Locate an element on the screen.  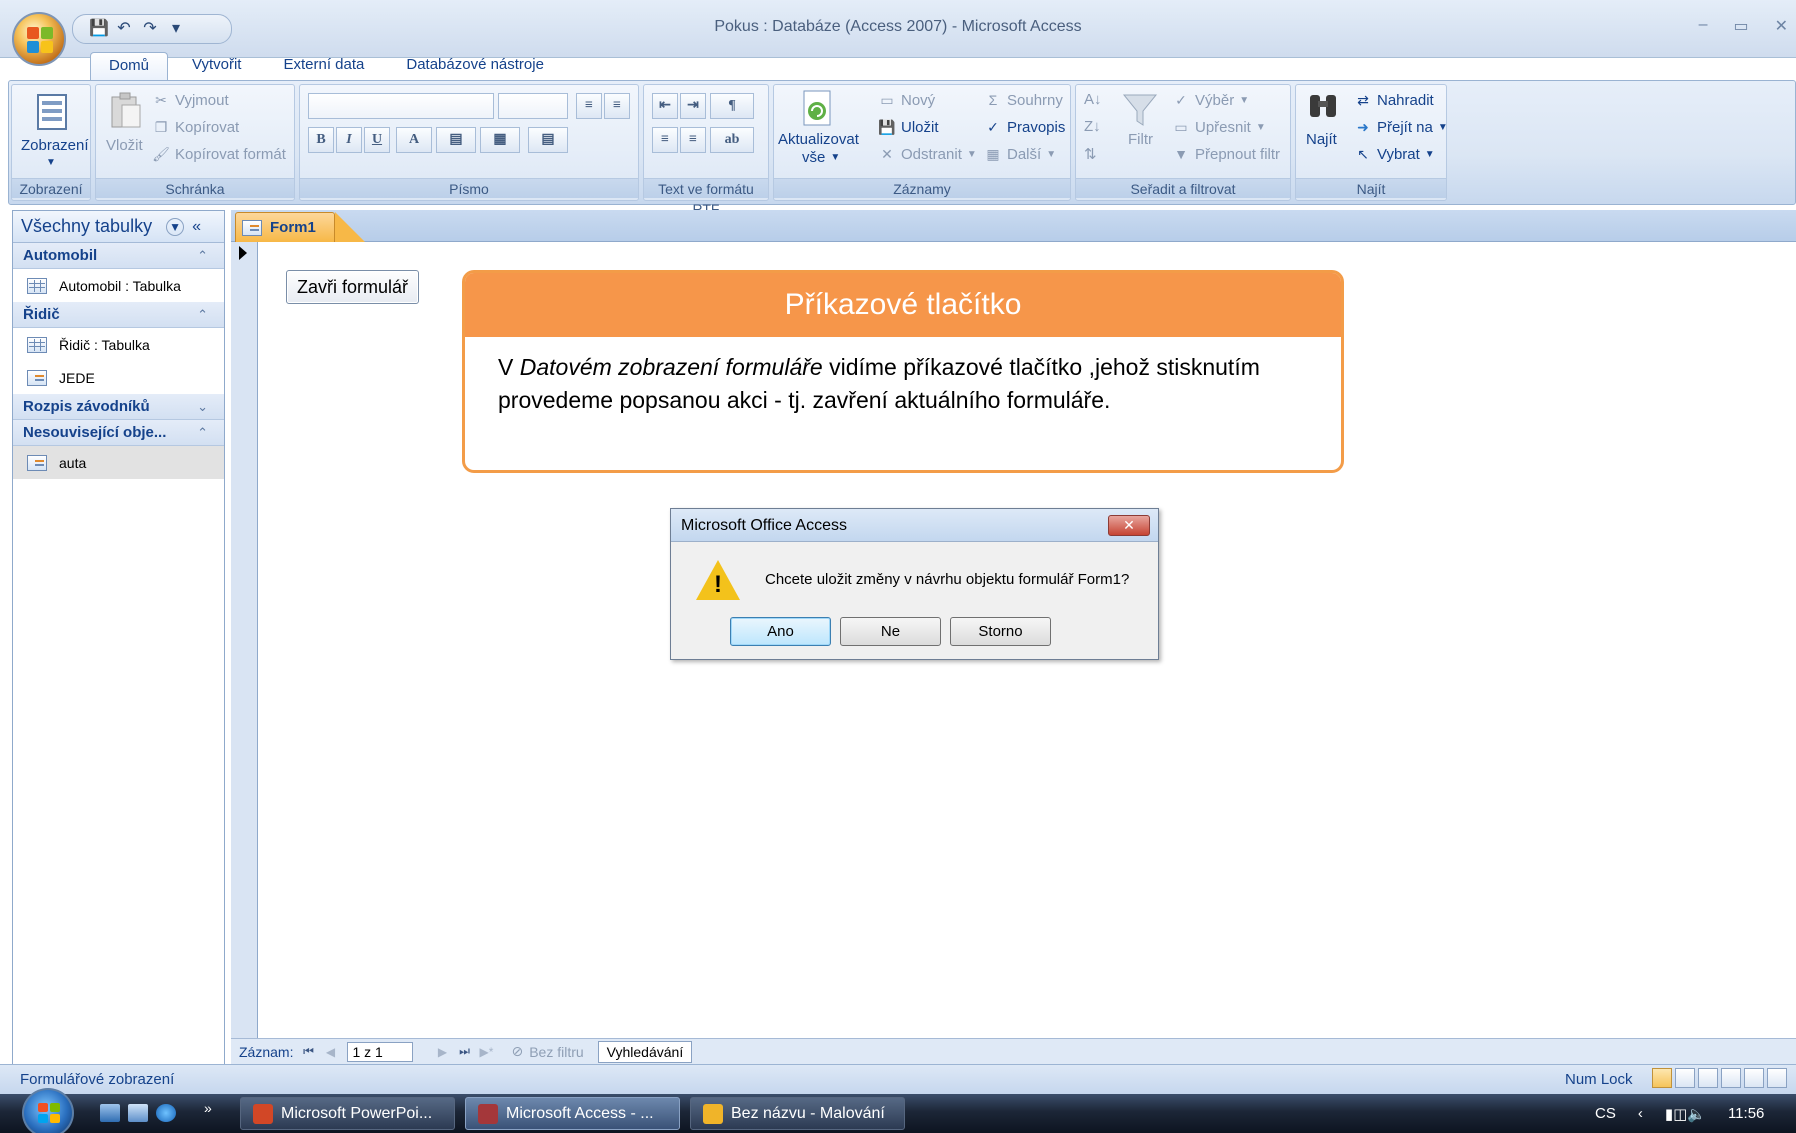
bullets-button: ≡ is located at coordinates (693, 140).